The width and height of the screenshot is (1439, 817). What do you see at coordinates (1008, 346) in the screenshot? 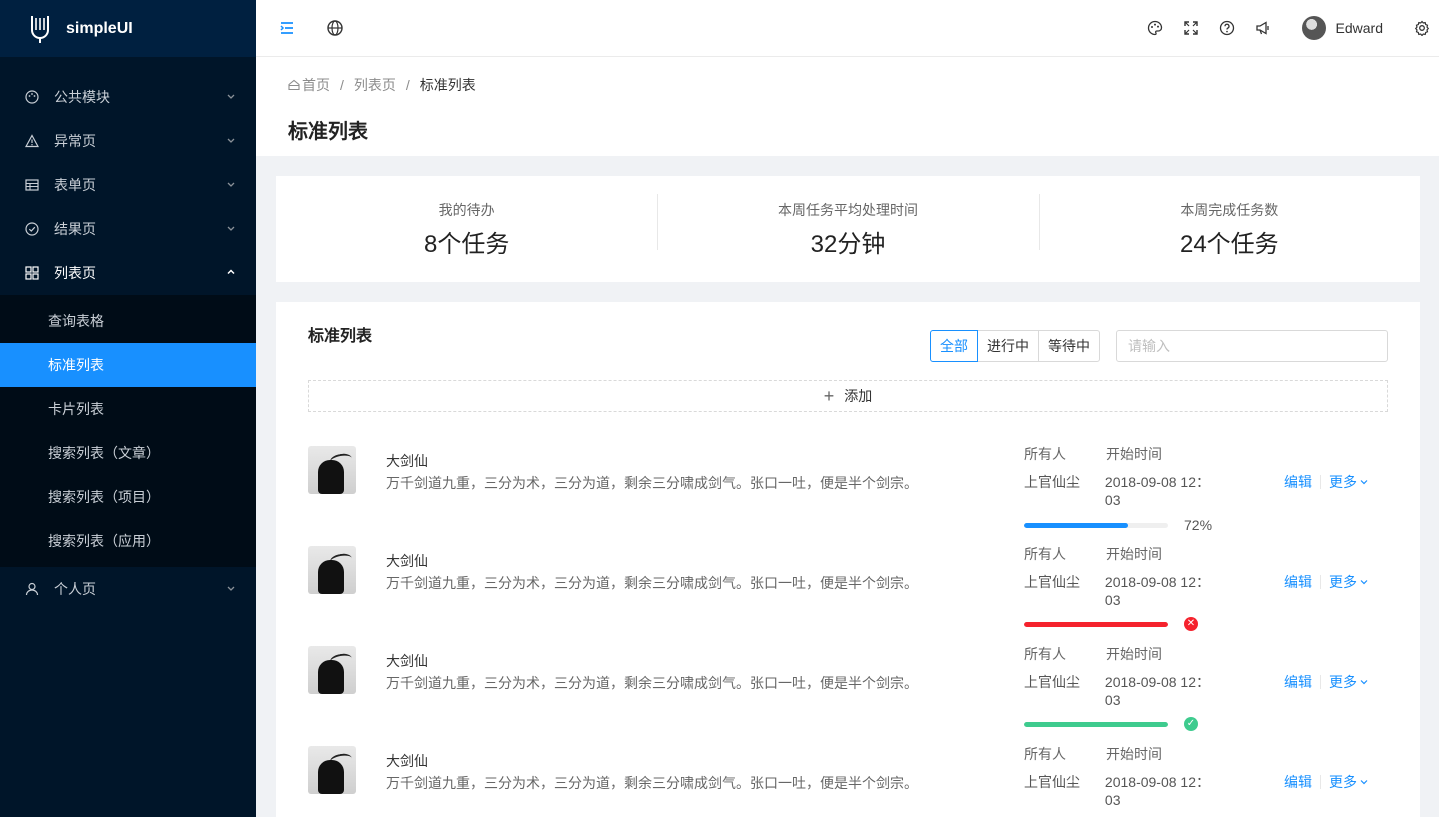
I see `filter-in-progress: 进行中` at bounding box center [1008, 346].